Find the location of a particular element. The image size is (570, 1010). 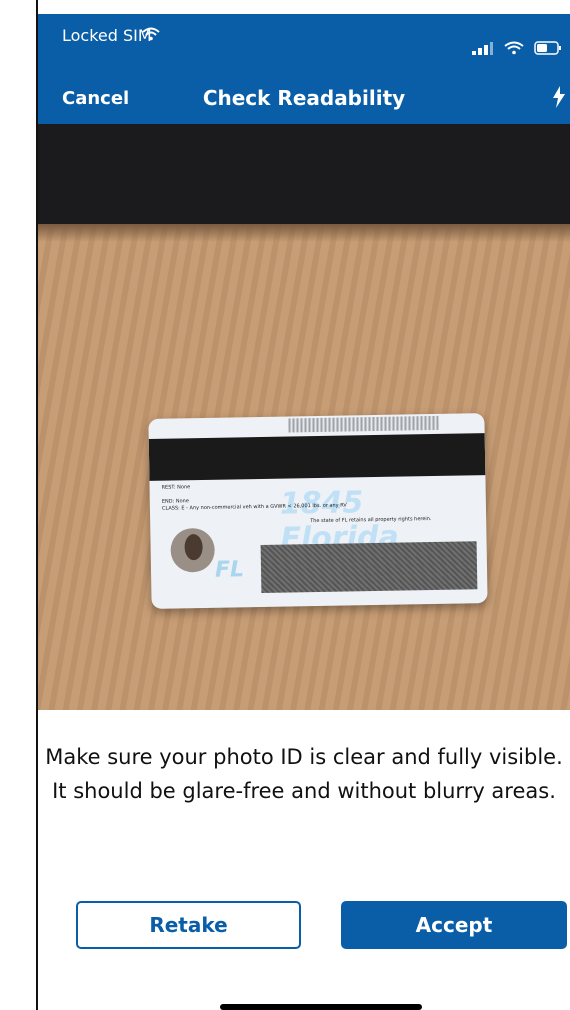

card-endorsements: END: None is located at coordinates (175, 501).